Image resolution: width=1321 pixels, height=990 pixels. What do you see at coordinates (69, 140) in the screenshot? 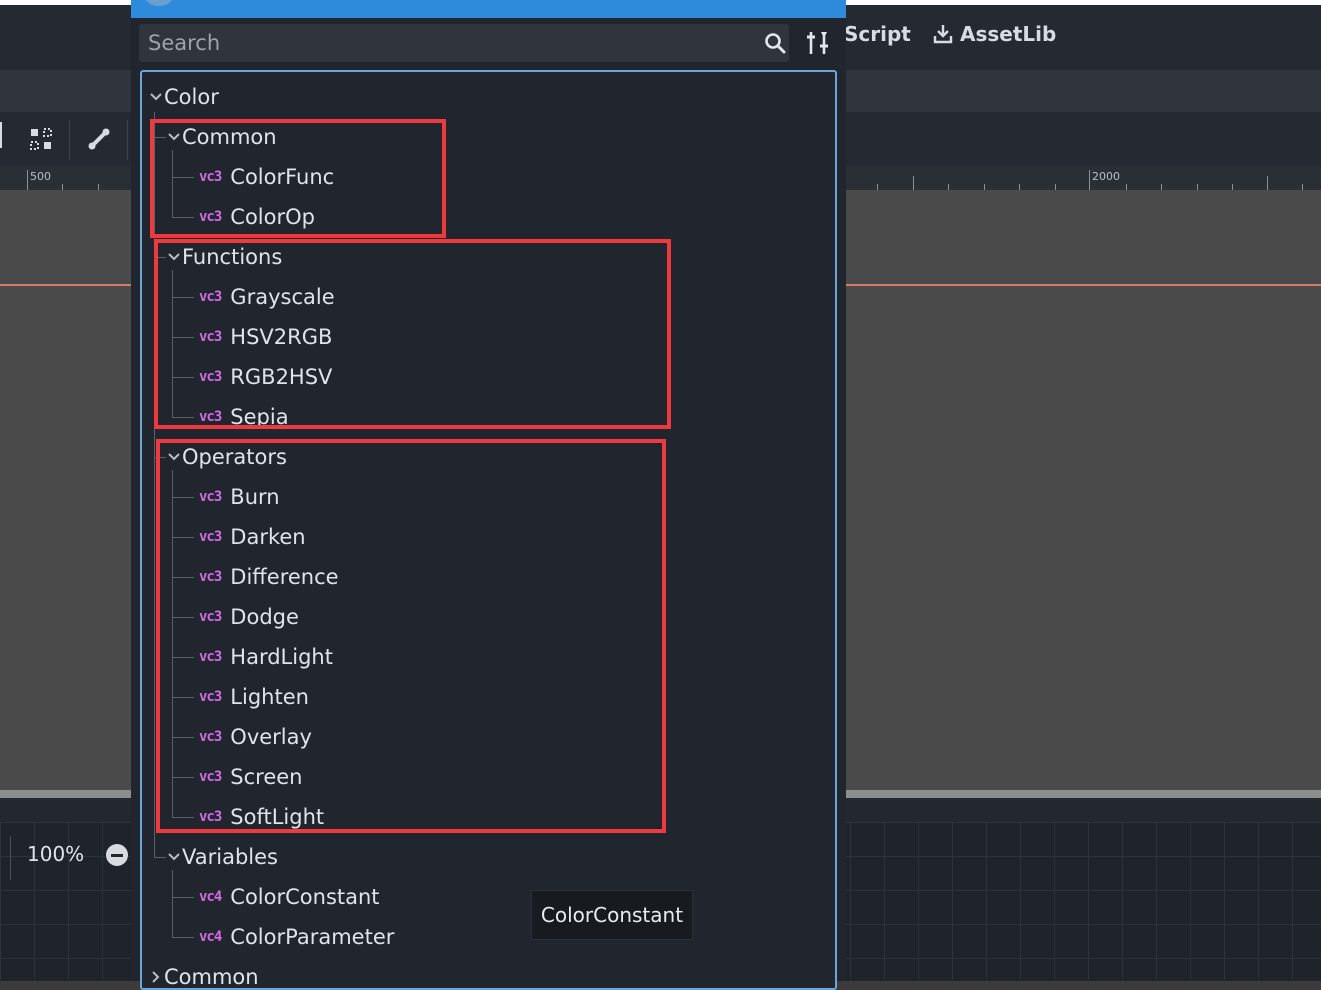
I see `toolbar-separator` at bounding box center [69, 140].